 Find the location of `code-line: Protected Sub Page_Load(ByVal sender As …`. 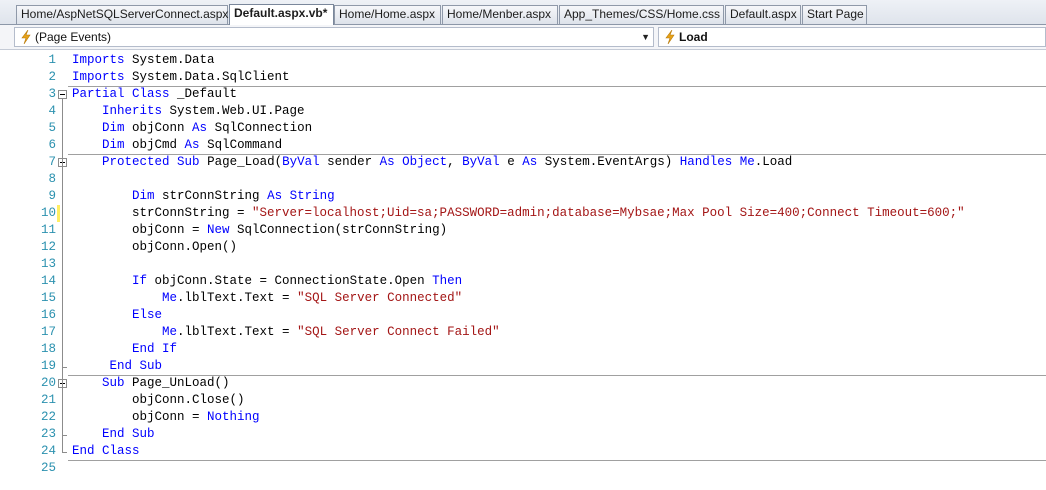

code-line: Protected Sub Page_Load(ByVal sender As … is located at coordinates (432, 162).